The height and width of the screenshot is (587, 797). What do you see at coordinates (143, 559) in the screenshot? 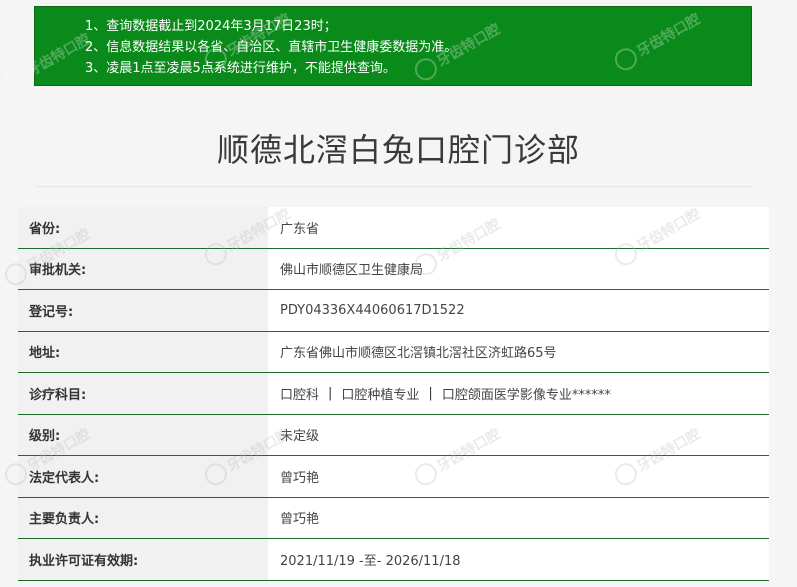
I see `row-label: 执业许可证有效期:` at bounding box center [143, 559].